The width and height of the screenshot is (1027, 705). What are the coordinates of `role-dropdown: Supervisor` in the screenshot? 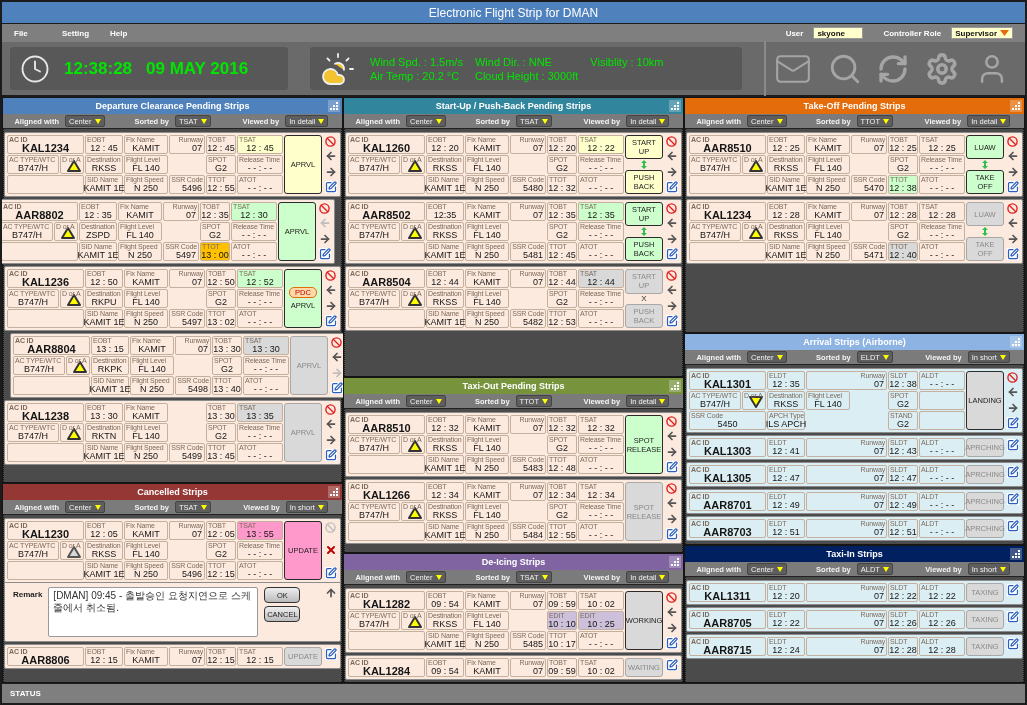 It's located at (982, 33).